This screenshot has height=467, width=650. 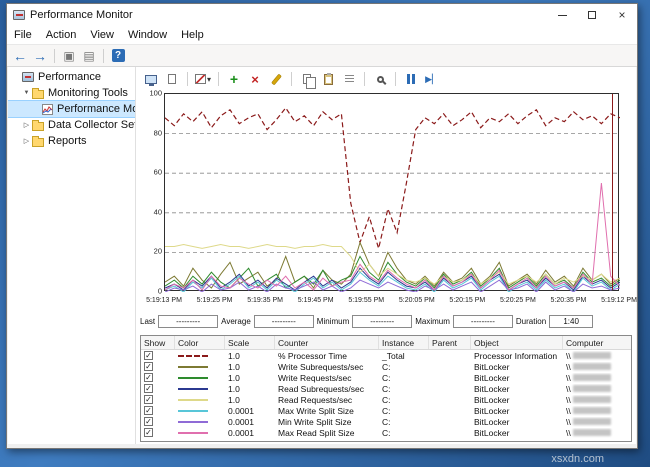 I want to click on tree-item-data-collector-sets: ▷ Data Collector Sets, so click(x=71, y=125).